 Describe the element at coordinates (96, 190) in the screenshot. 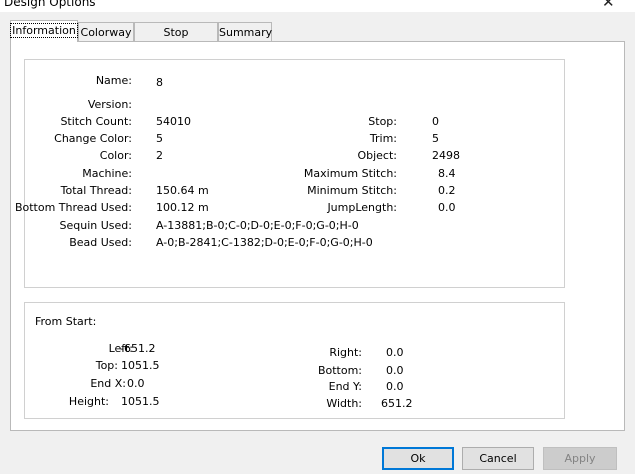

I see `total-thread-label: Total Thread:` at that location.